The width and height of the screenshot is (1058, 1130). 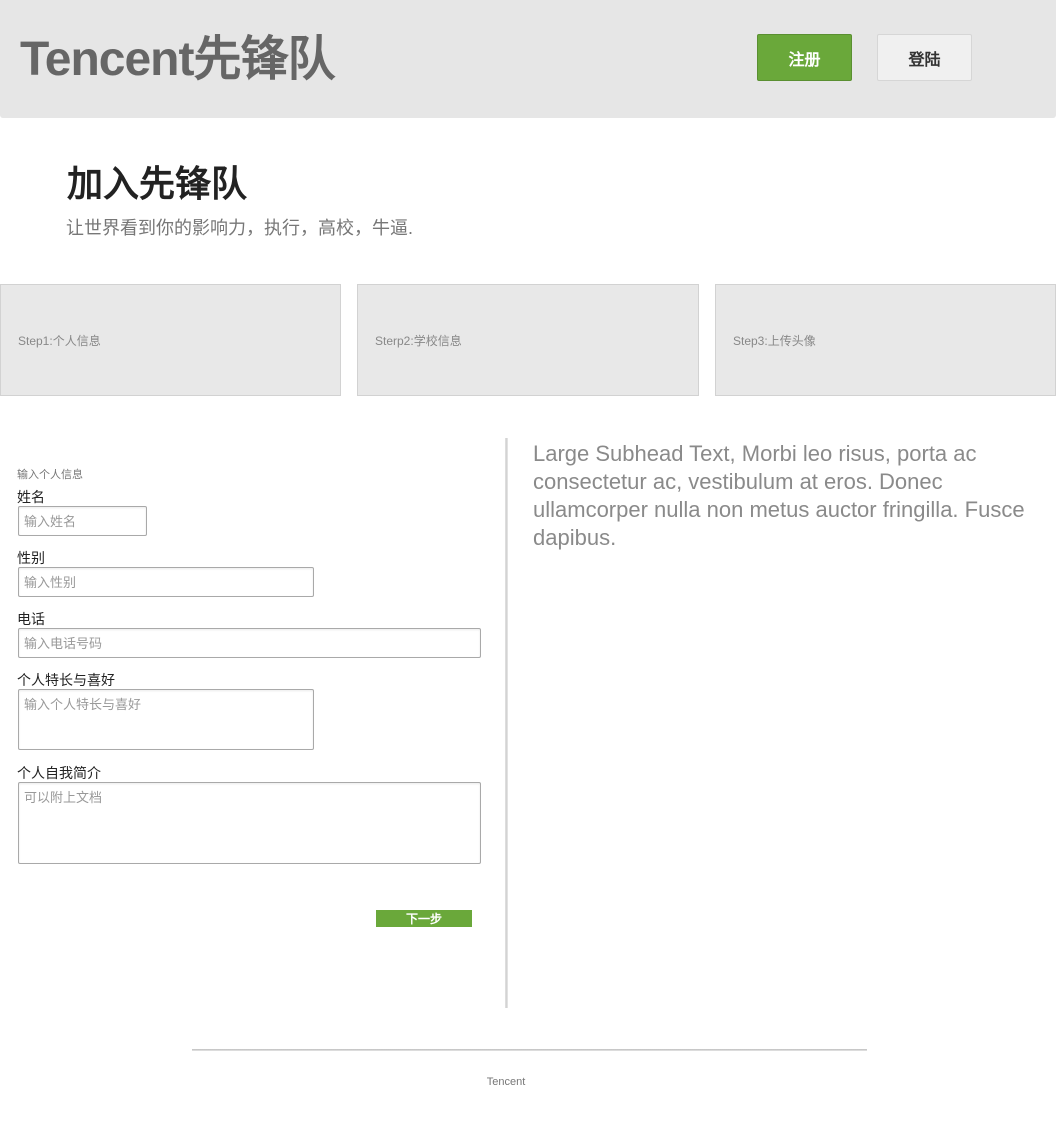 What do you see at coordinates (31, 619) in the screenshot?
I see `phone-label: 电话` at bounding box center [31, 619].